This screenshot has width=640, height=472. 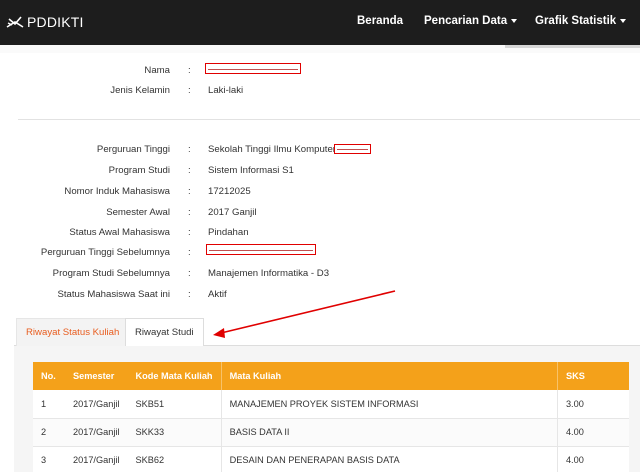 What do you see at coordinates (229, 191) in the screenshot?
I see `value-nim: 17212025` at bounding box center [229, 191].